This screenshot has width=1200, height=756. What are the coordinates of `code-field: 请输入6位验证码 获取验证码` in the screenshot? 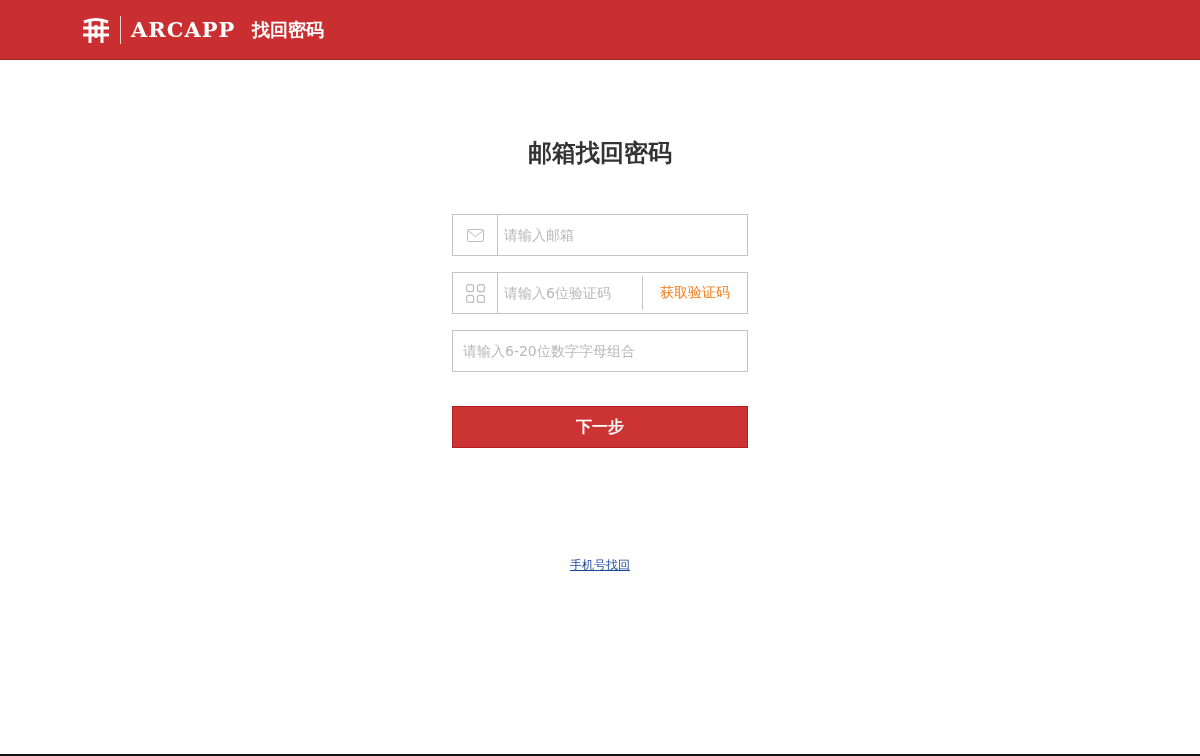 It's located at (600, 293).